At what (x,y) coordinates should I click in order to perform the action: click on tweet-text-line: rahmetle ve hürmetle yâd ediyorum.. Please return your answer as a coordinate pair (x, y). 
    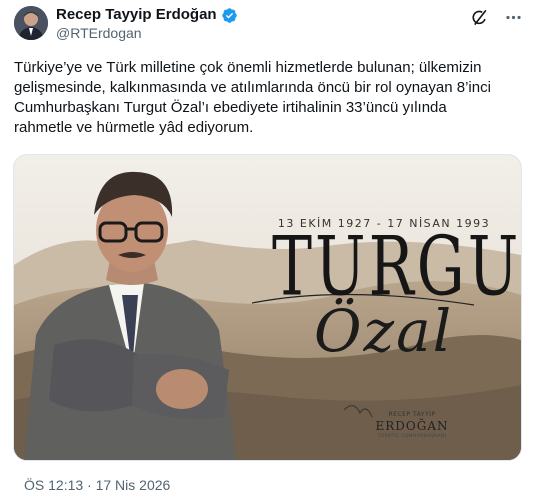
    Looking at the image, I should click on (134, 127).